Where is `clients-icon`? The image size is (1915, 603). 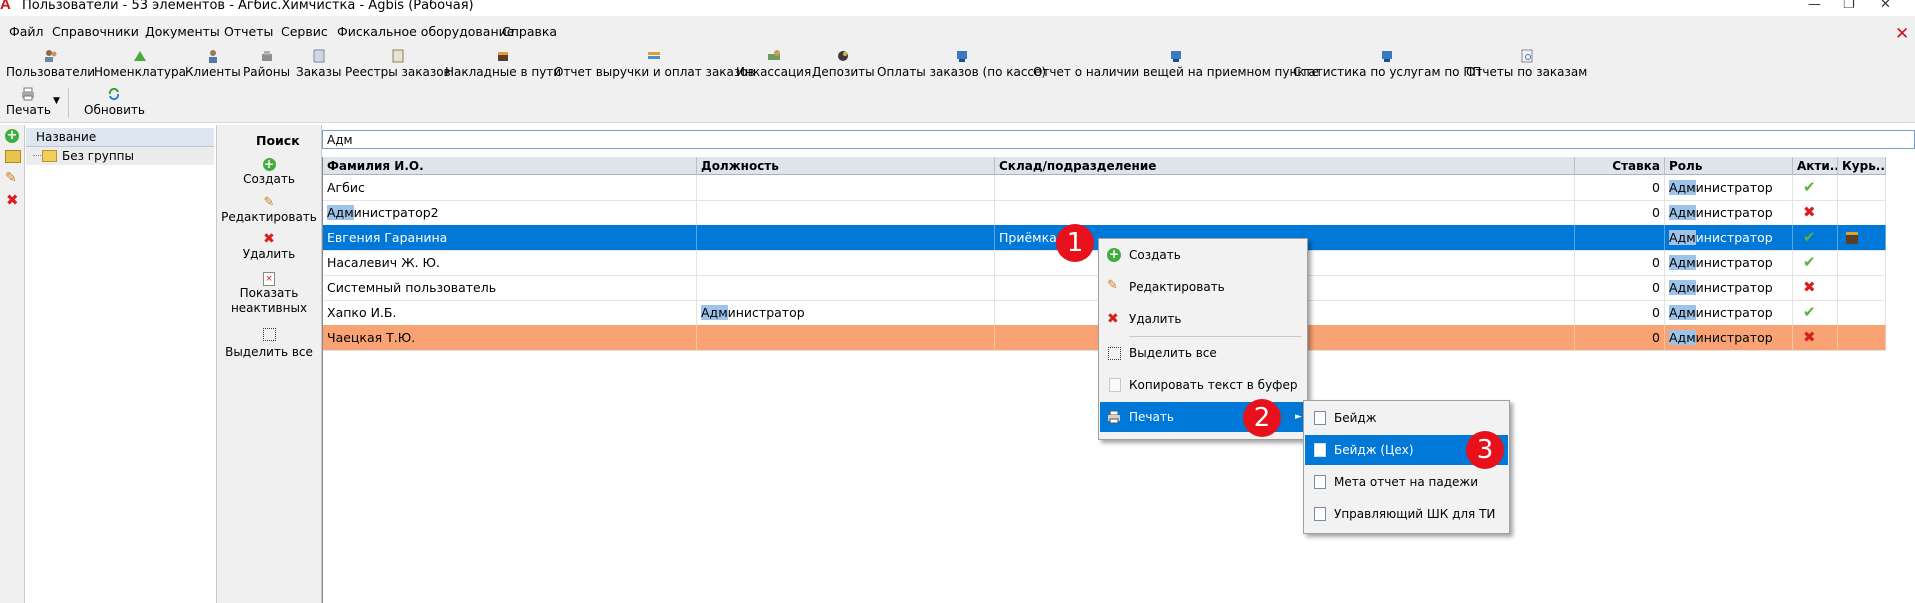 clients-icon is located at coordinates (212, 56).